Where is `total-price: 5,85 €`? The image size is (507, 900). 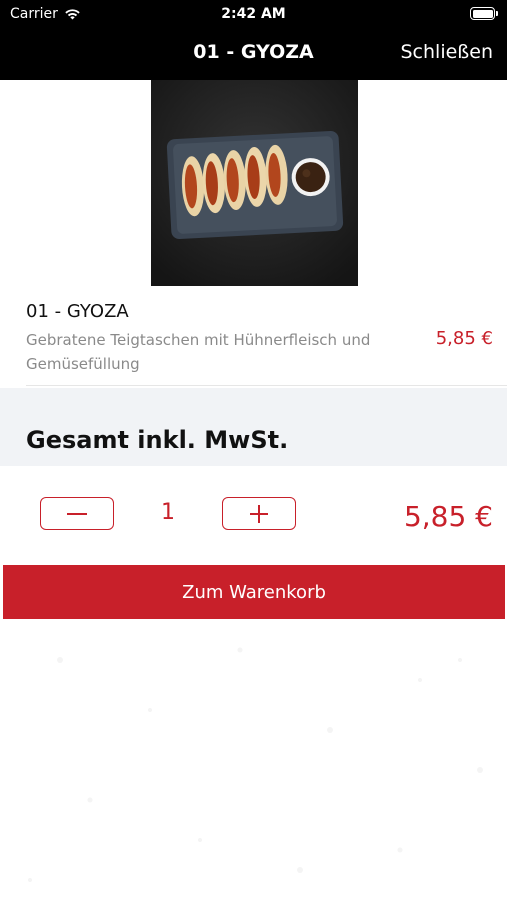
total-price: 5,85 € is located at coordinates (448, 516).